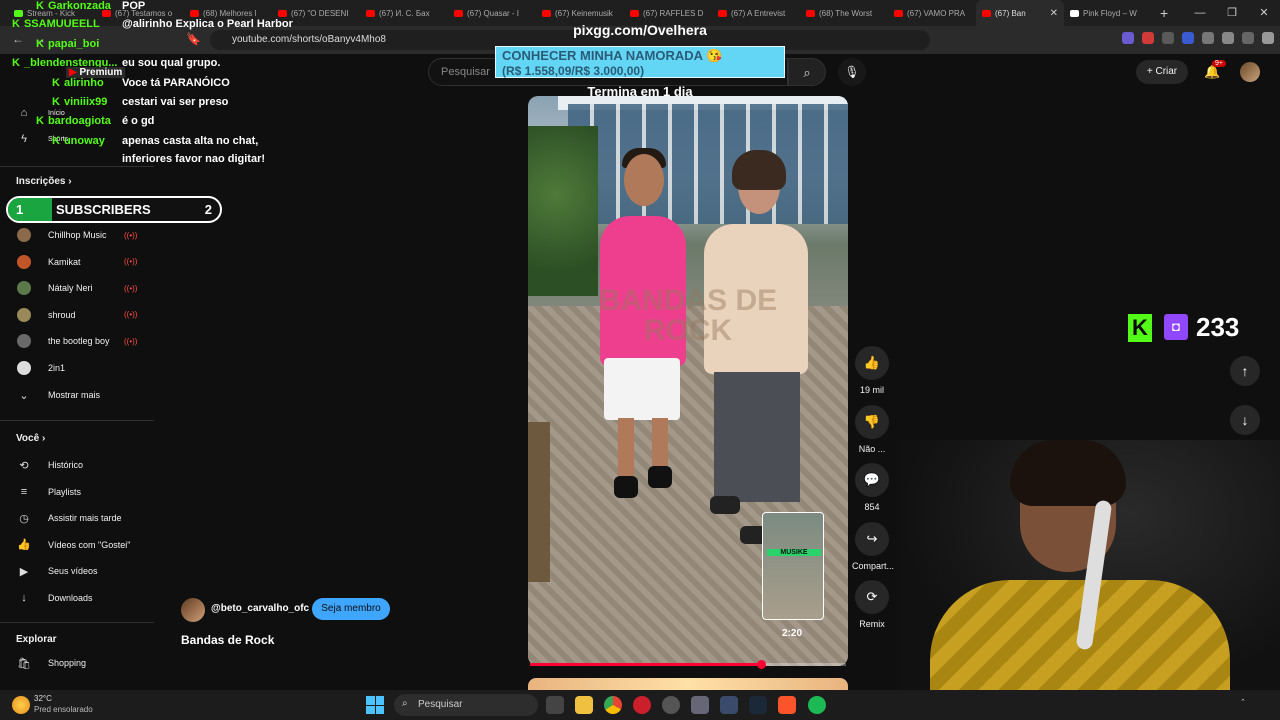  Describe the element at coordinates (4, 13) in the screenshot. I see `tab-strip-start` at that location.